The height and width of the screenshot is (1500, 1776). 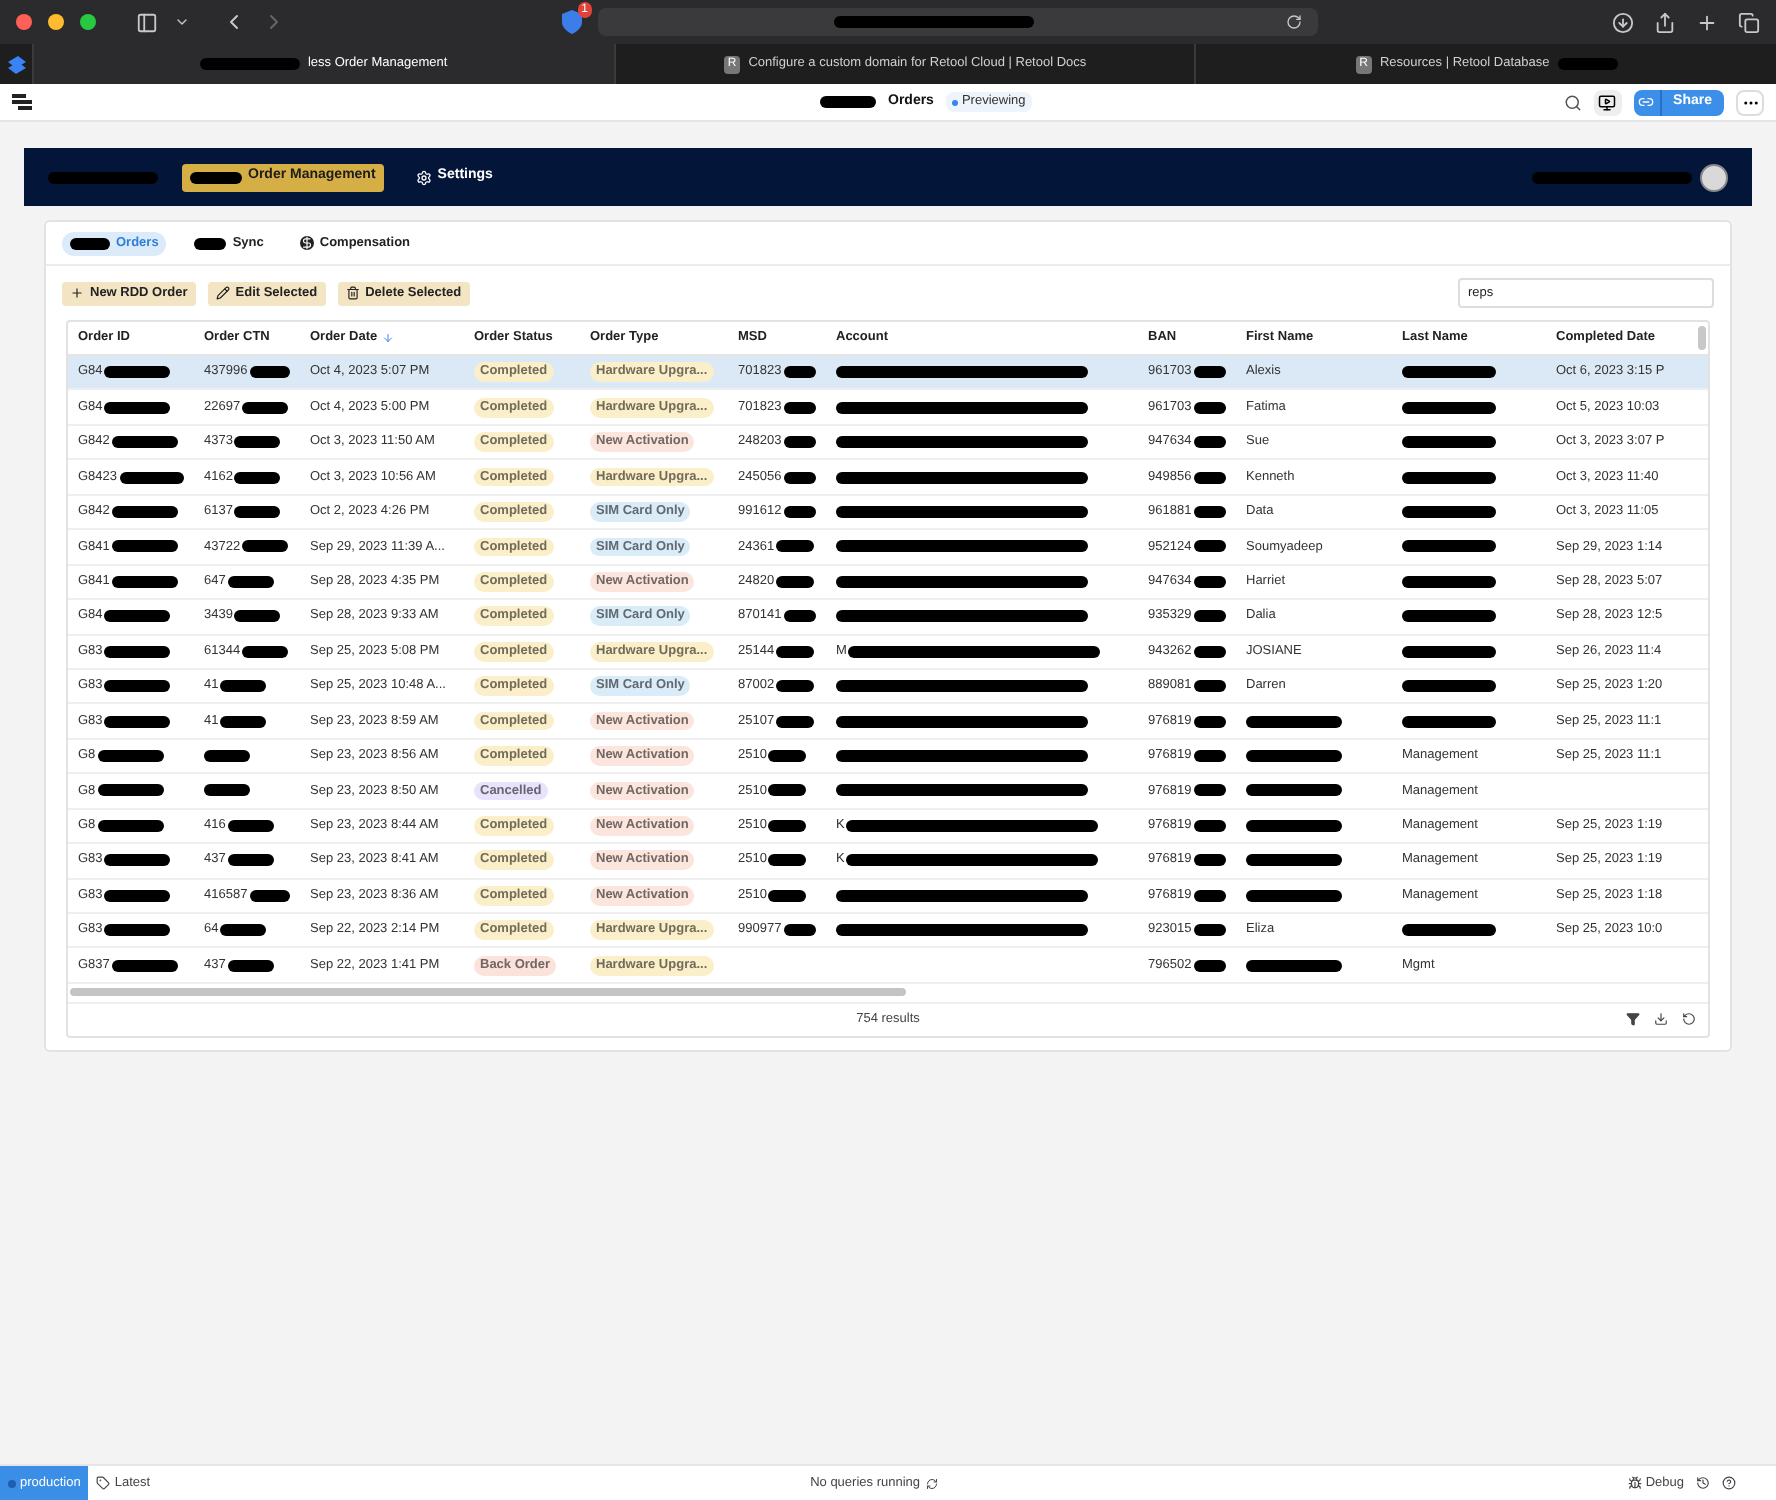 I want to click on sidebar-icon, so click(x=147, y=22).